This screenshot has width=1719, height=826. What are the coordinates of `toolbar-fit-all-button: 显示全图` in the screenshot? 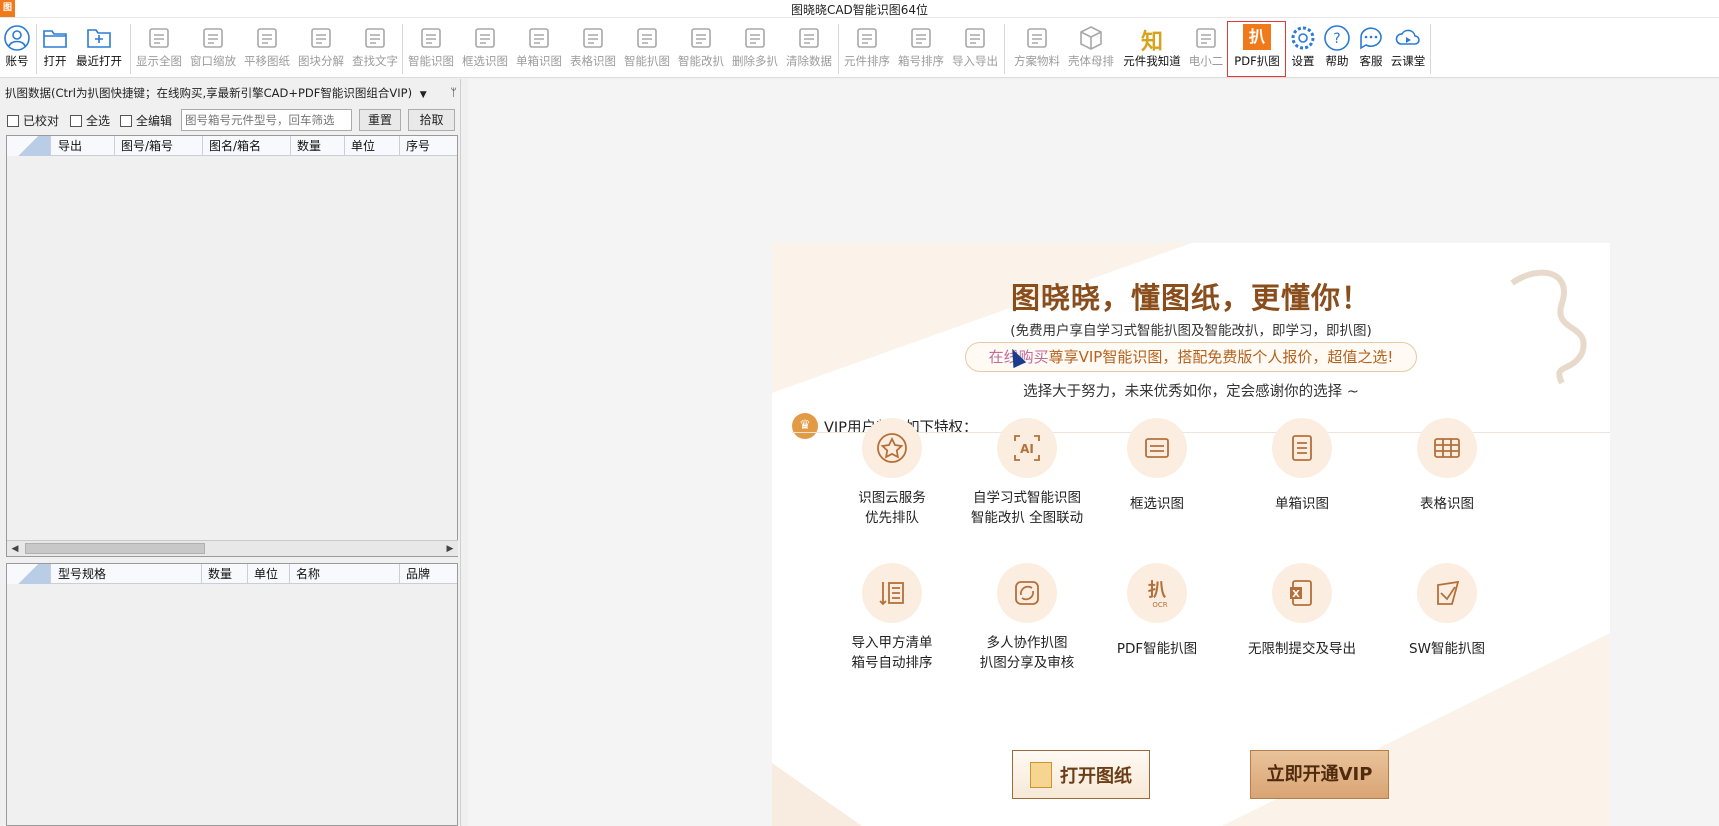 It's located at (159, 49).